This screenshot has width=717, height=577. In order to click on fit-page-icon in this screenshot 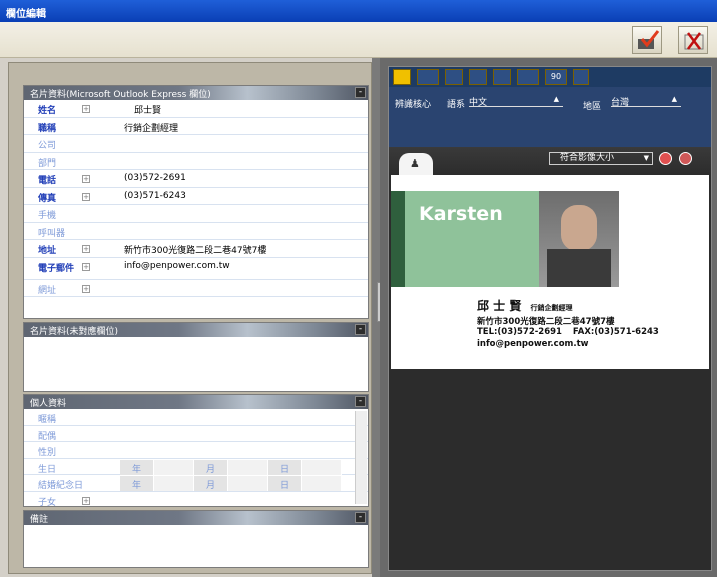, I will do `click(454, 77)`.